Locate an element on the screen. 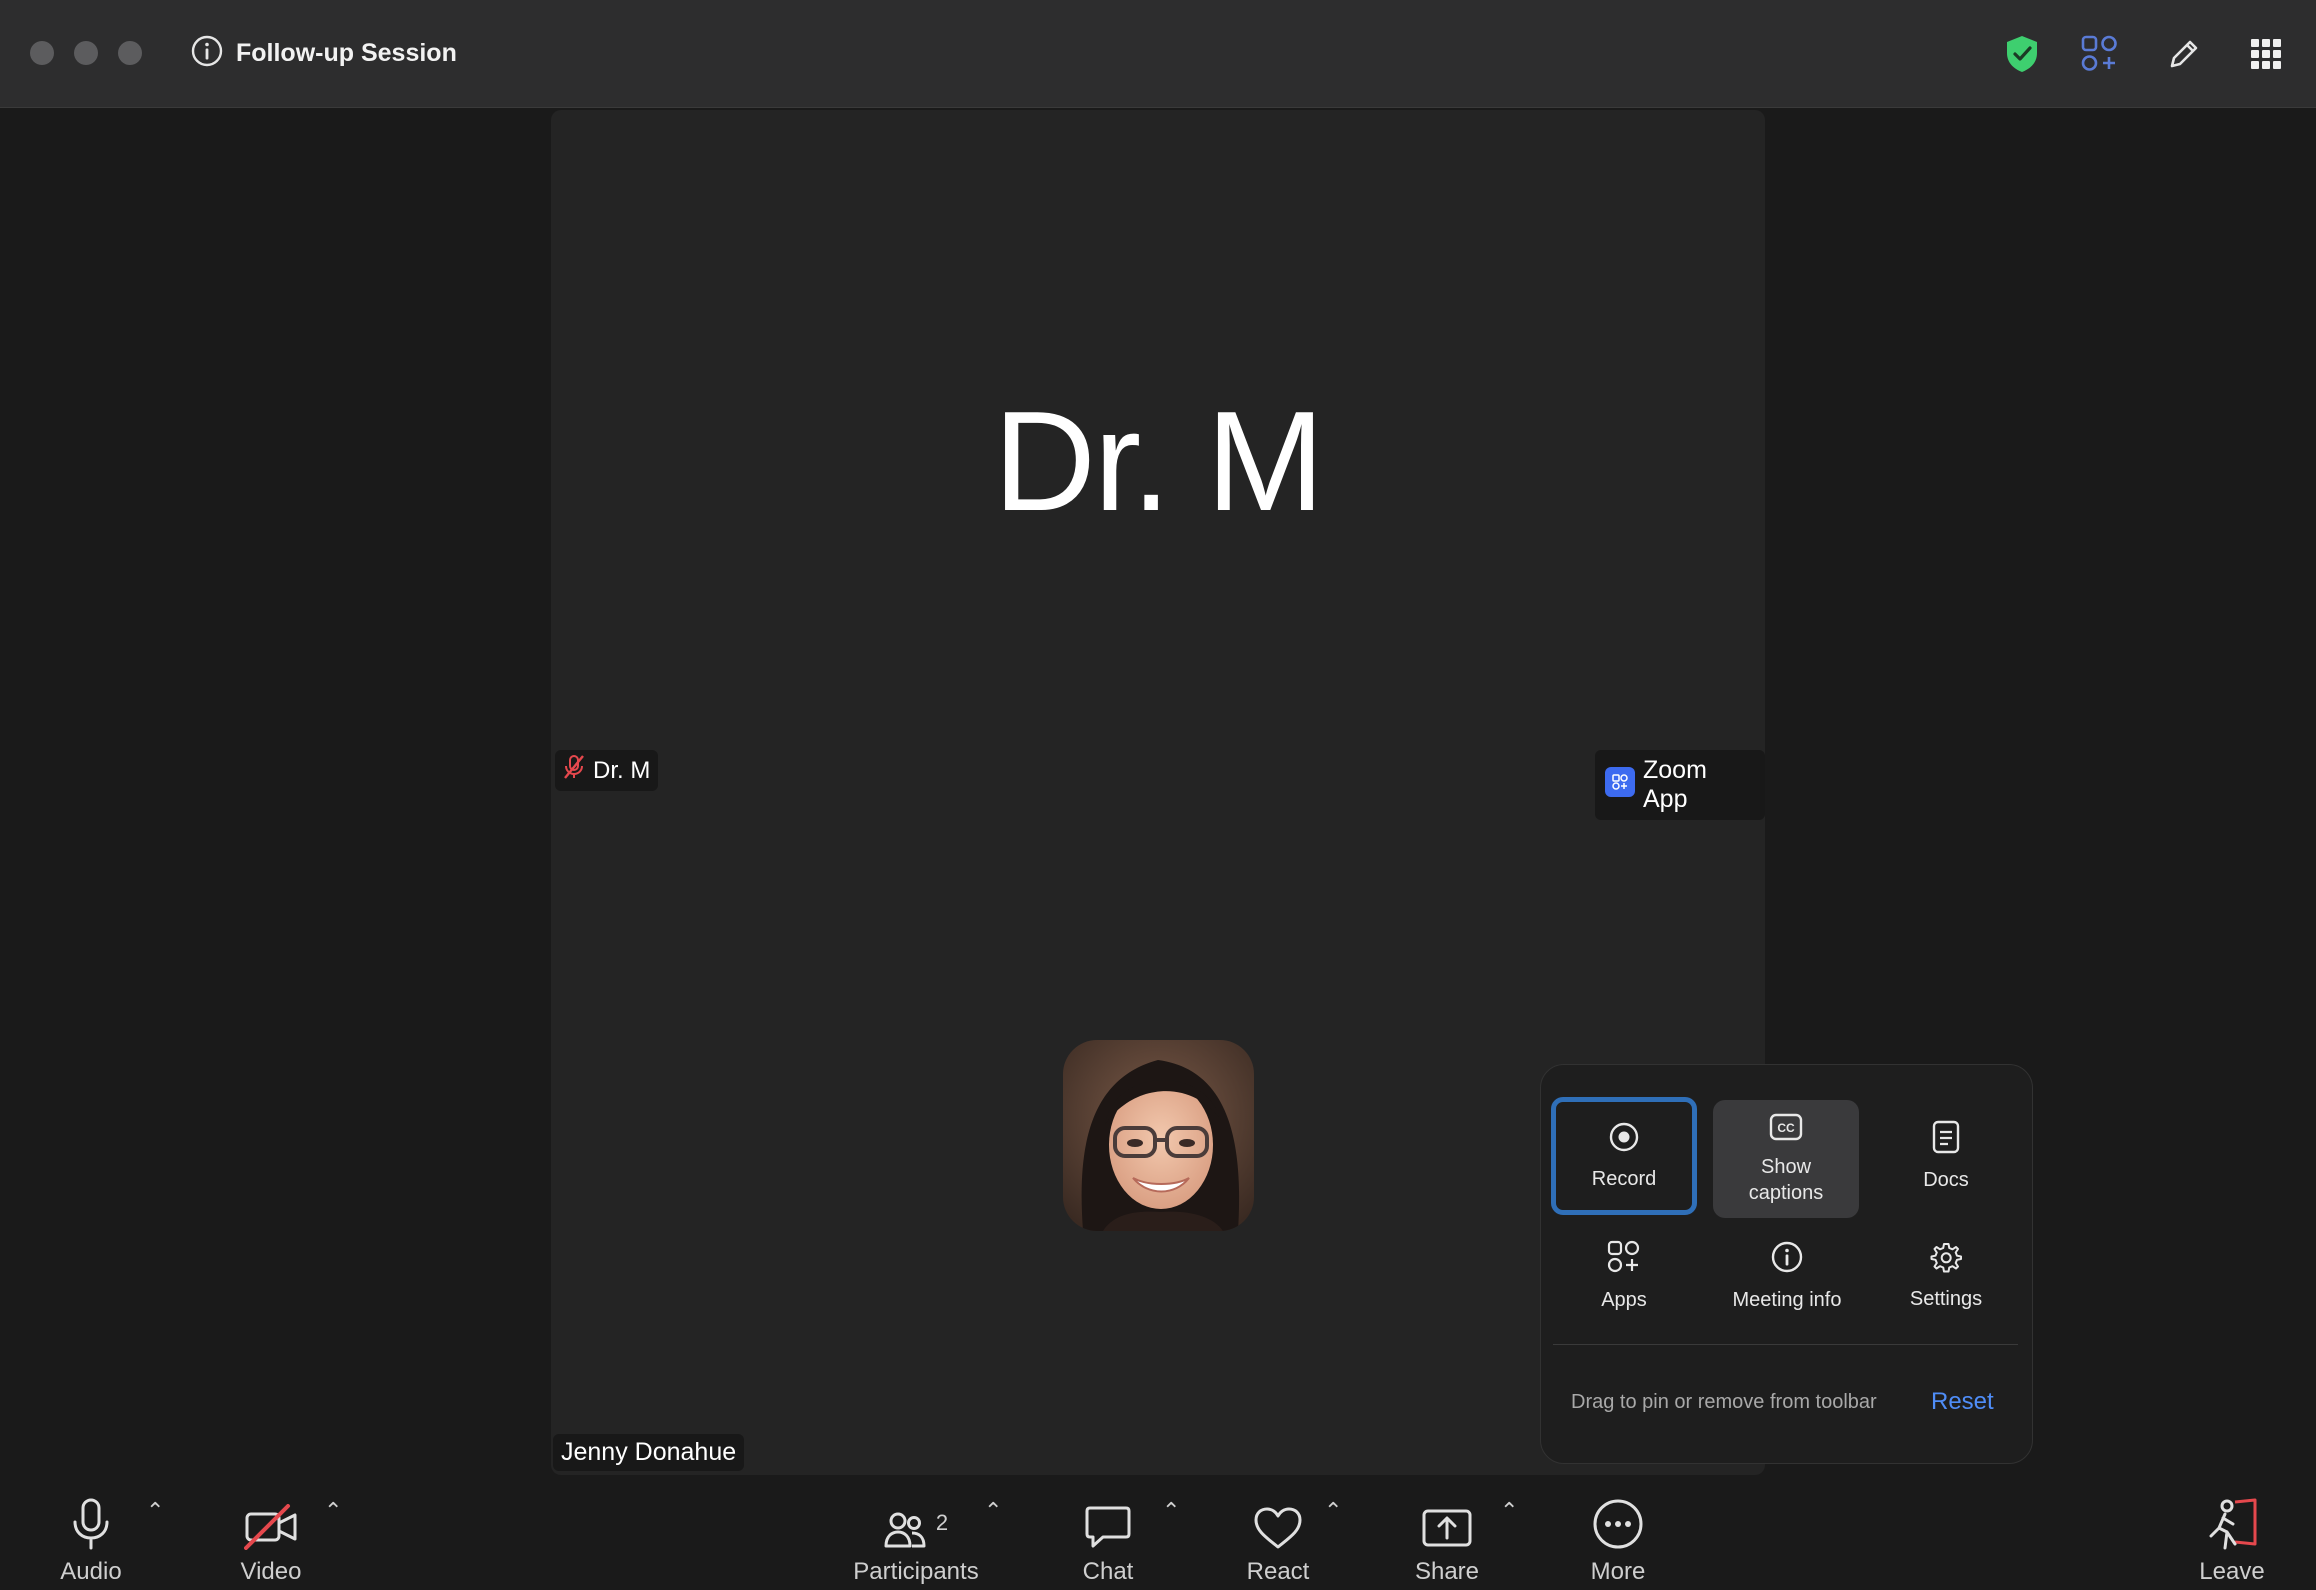 This screenshot has height=1590, width=2316. leave-icon is located at coordinates (2232, 1515).